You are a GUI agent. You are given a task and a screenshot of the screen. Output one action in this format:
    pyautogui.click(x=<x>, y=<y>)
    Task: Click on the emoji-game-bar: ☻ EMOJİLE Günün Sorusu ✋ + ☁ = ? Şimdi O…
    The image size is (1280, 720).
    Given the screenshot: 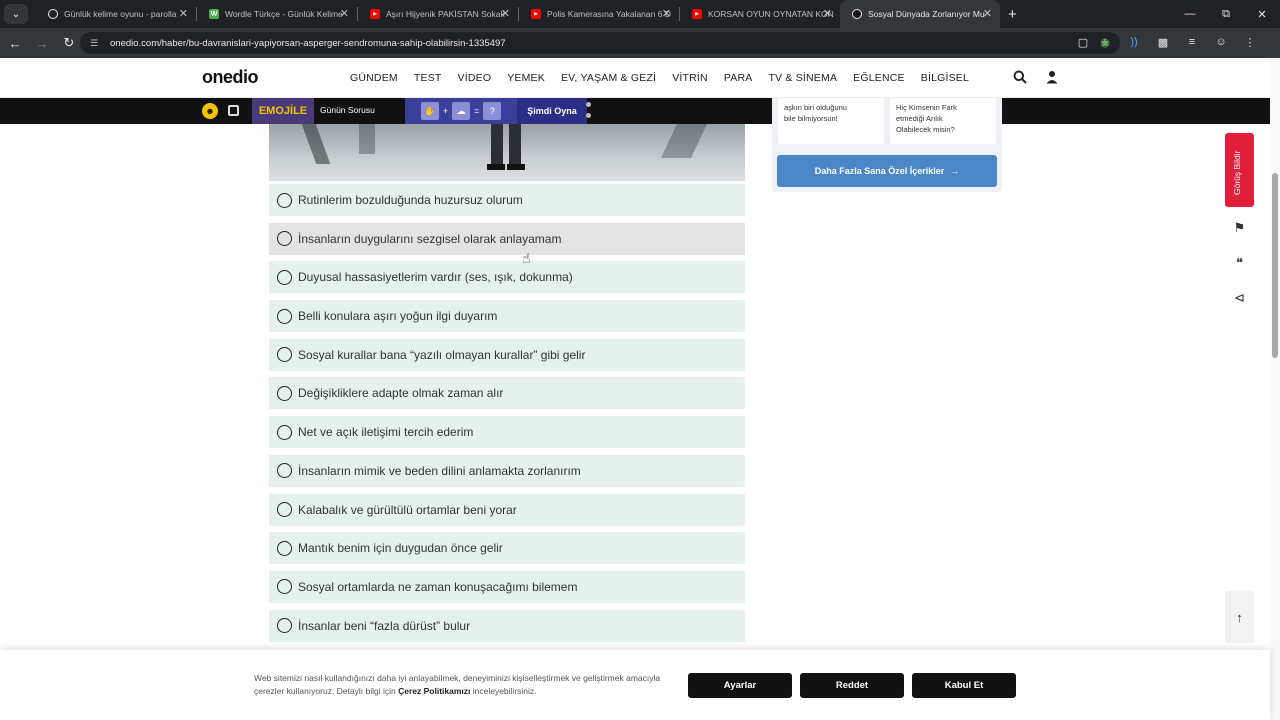 What is the action you would take?
    pyautogui.click(x=635, y=111)
    